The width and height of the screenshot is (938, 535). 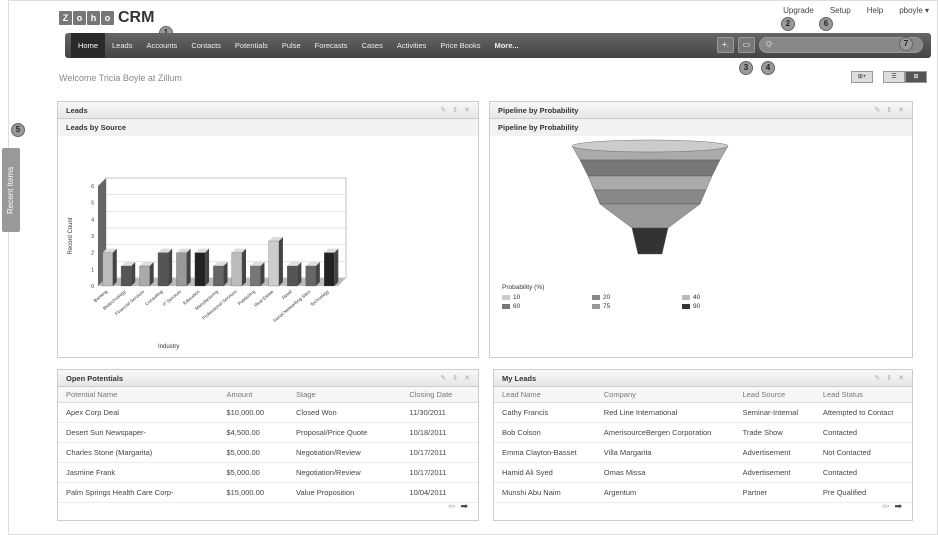 I want to click on tab-price-books: Price Books, so click(x=460, y=45).